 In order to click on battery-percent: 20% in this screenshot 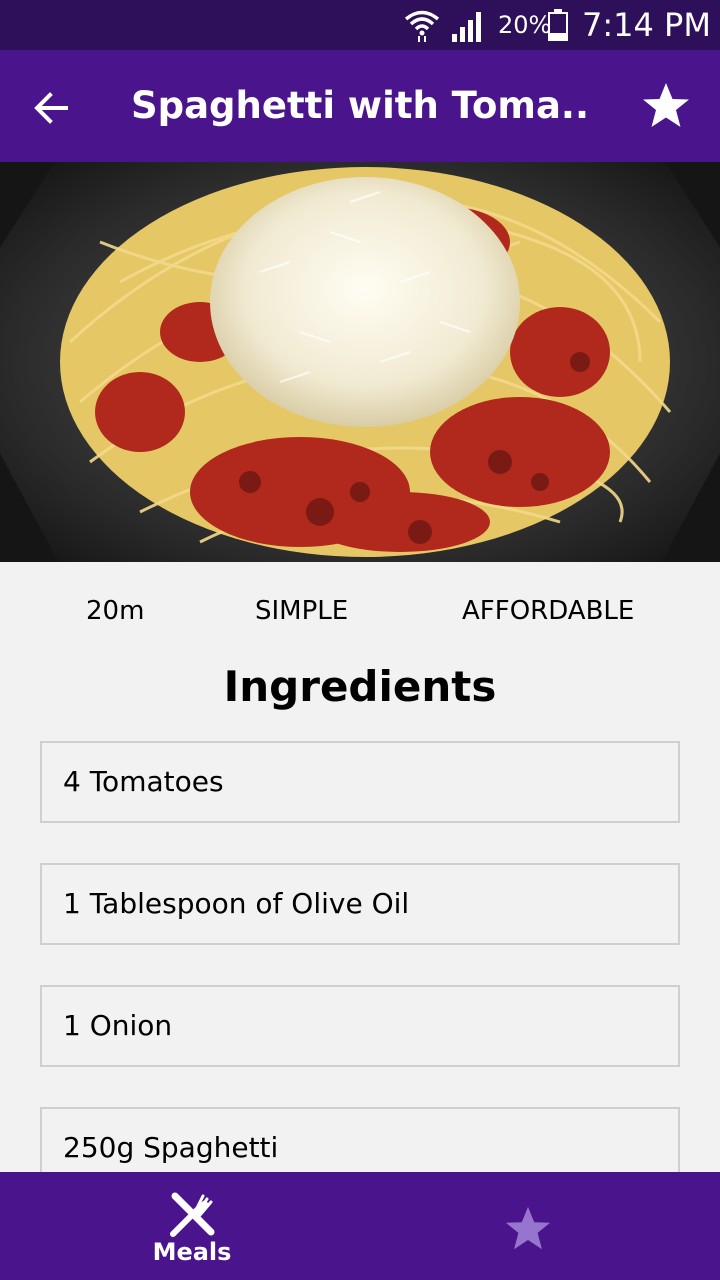, I will do `click(525, 25)`.